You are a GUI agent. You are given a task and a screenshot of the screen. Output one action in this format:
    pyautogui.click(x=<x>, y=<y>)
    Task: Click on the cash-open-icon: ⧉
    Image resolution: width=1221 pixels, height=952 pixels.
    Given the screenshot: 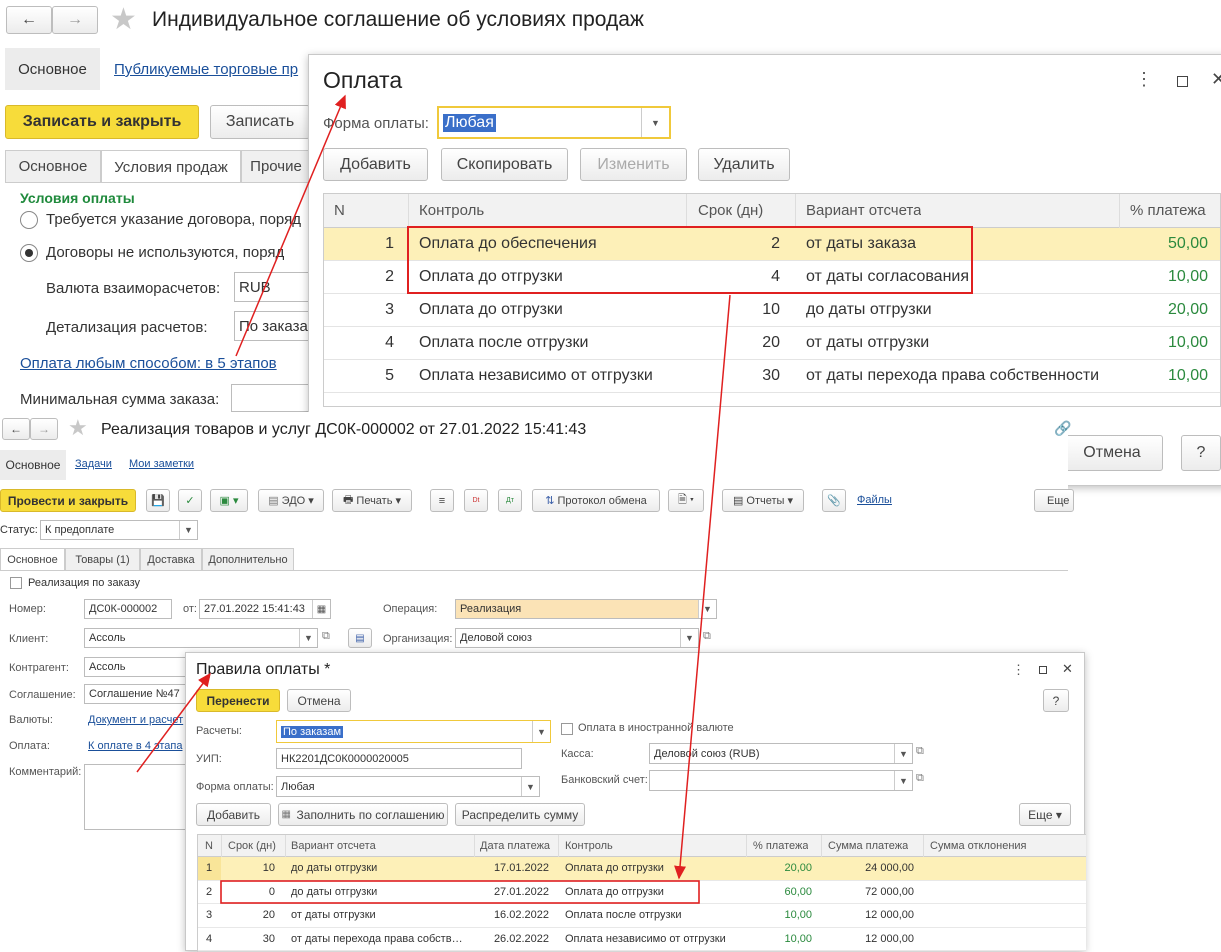 What is the action you would take?
    pyautogui.click(x=920, y=751)
    